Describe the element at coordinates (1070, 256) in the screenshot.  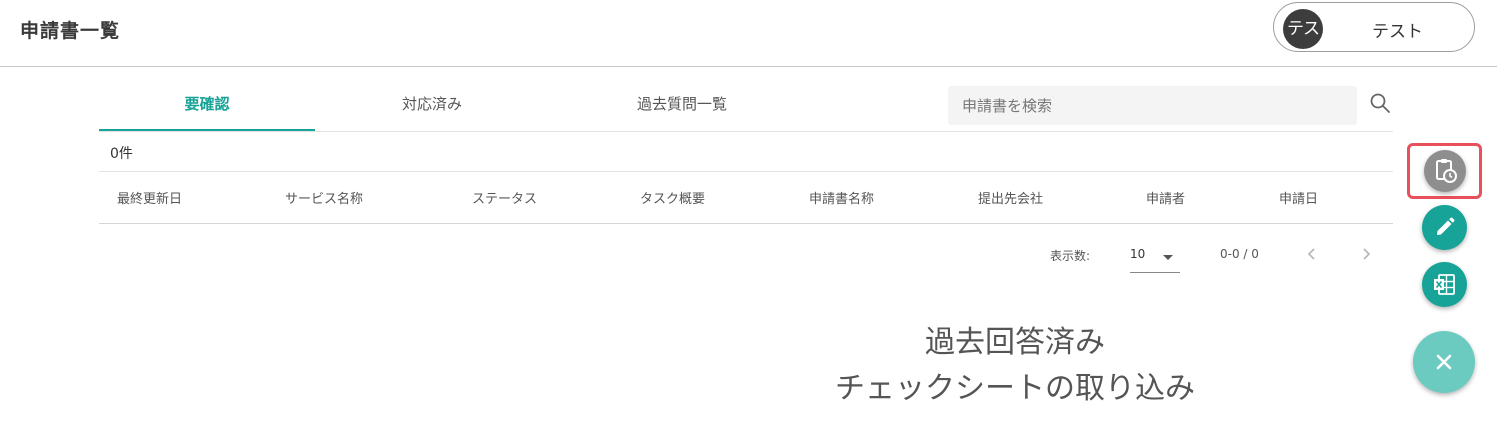
I see `rows-per-page-label: 表示数:` at that location.